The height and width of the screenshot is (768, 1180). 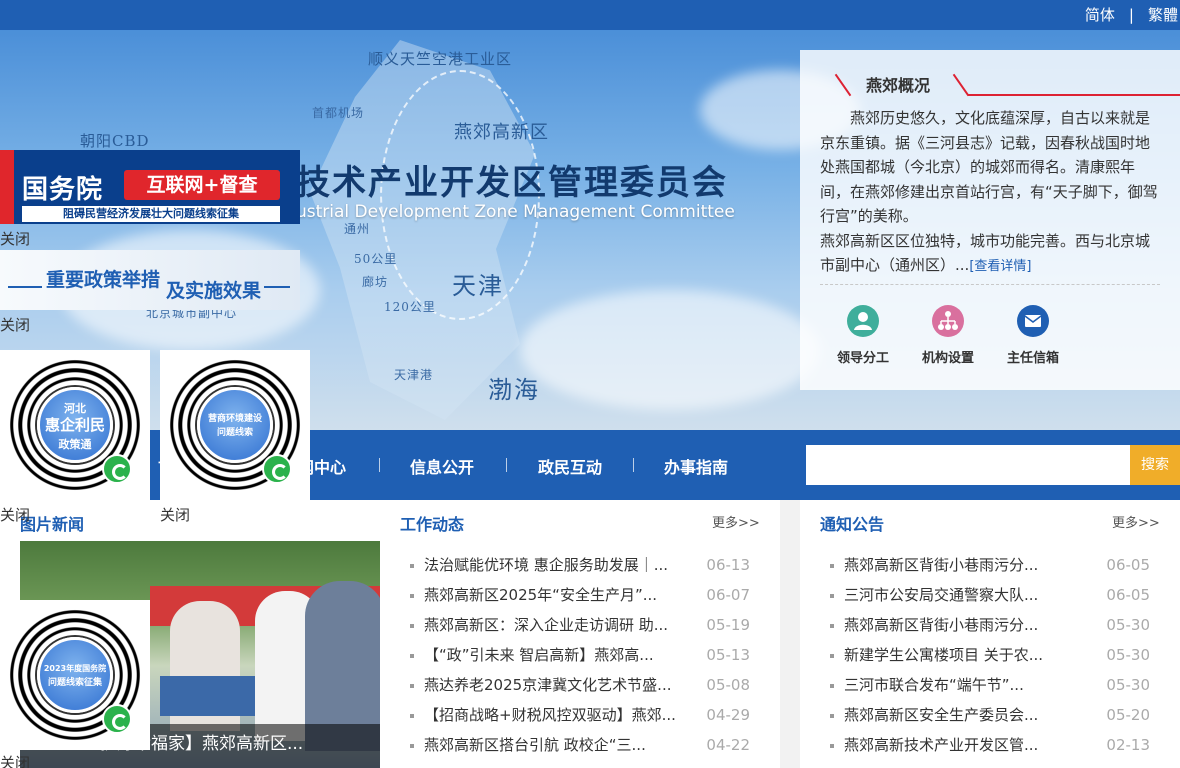 What do you see at coordinates (728, 565) in the screenshot?
I see `news-date: 06-13` at bounding box center [728, 565].